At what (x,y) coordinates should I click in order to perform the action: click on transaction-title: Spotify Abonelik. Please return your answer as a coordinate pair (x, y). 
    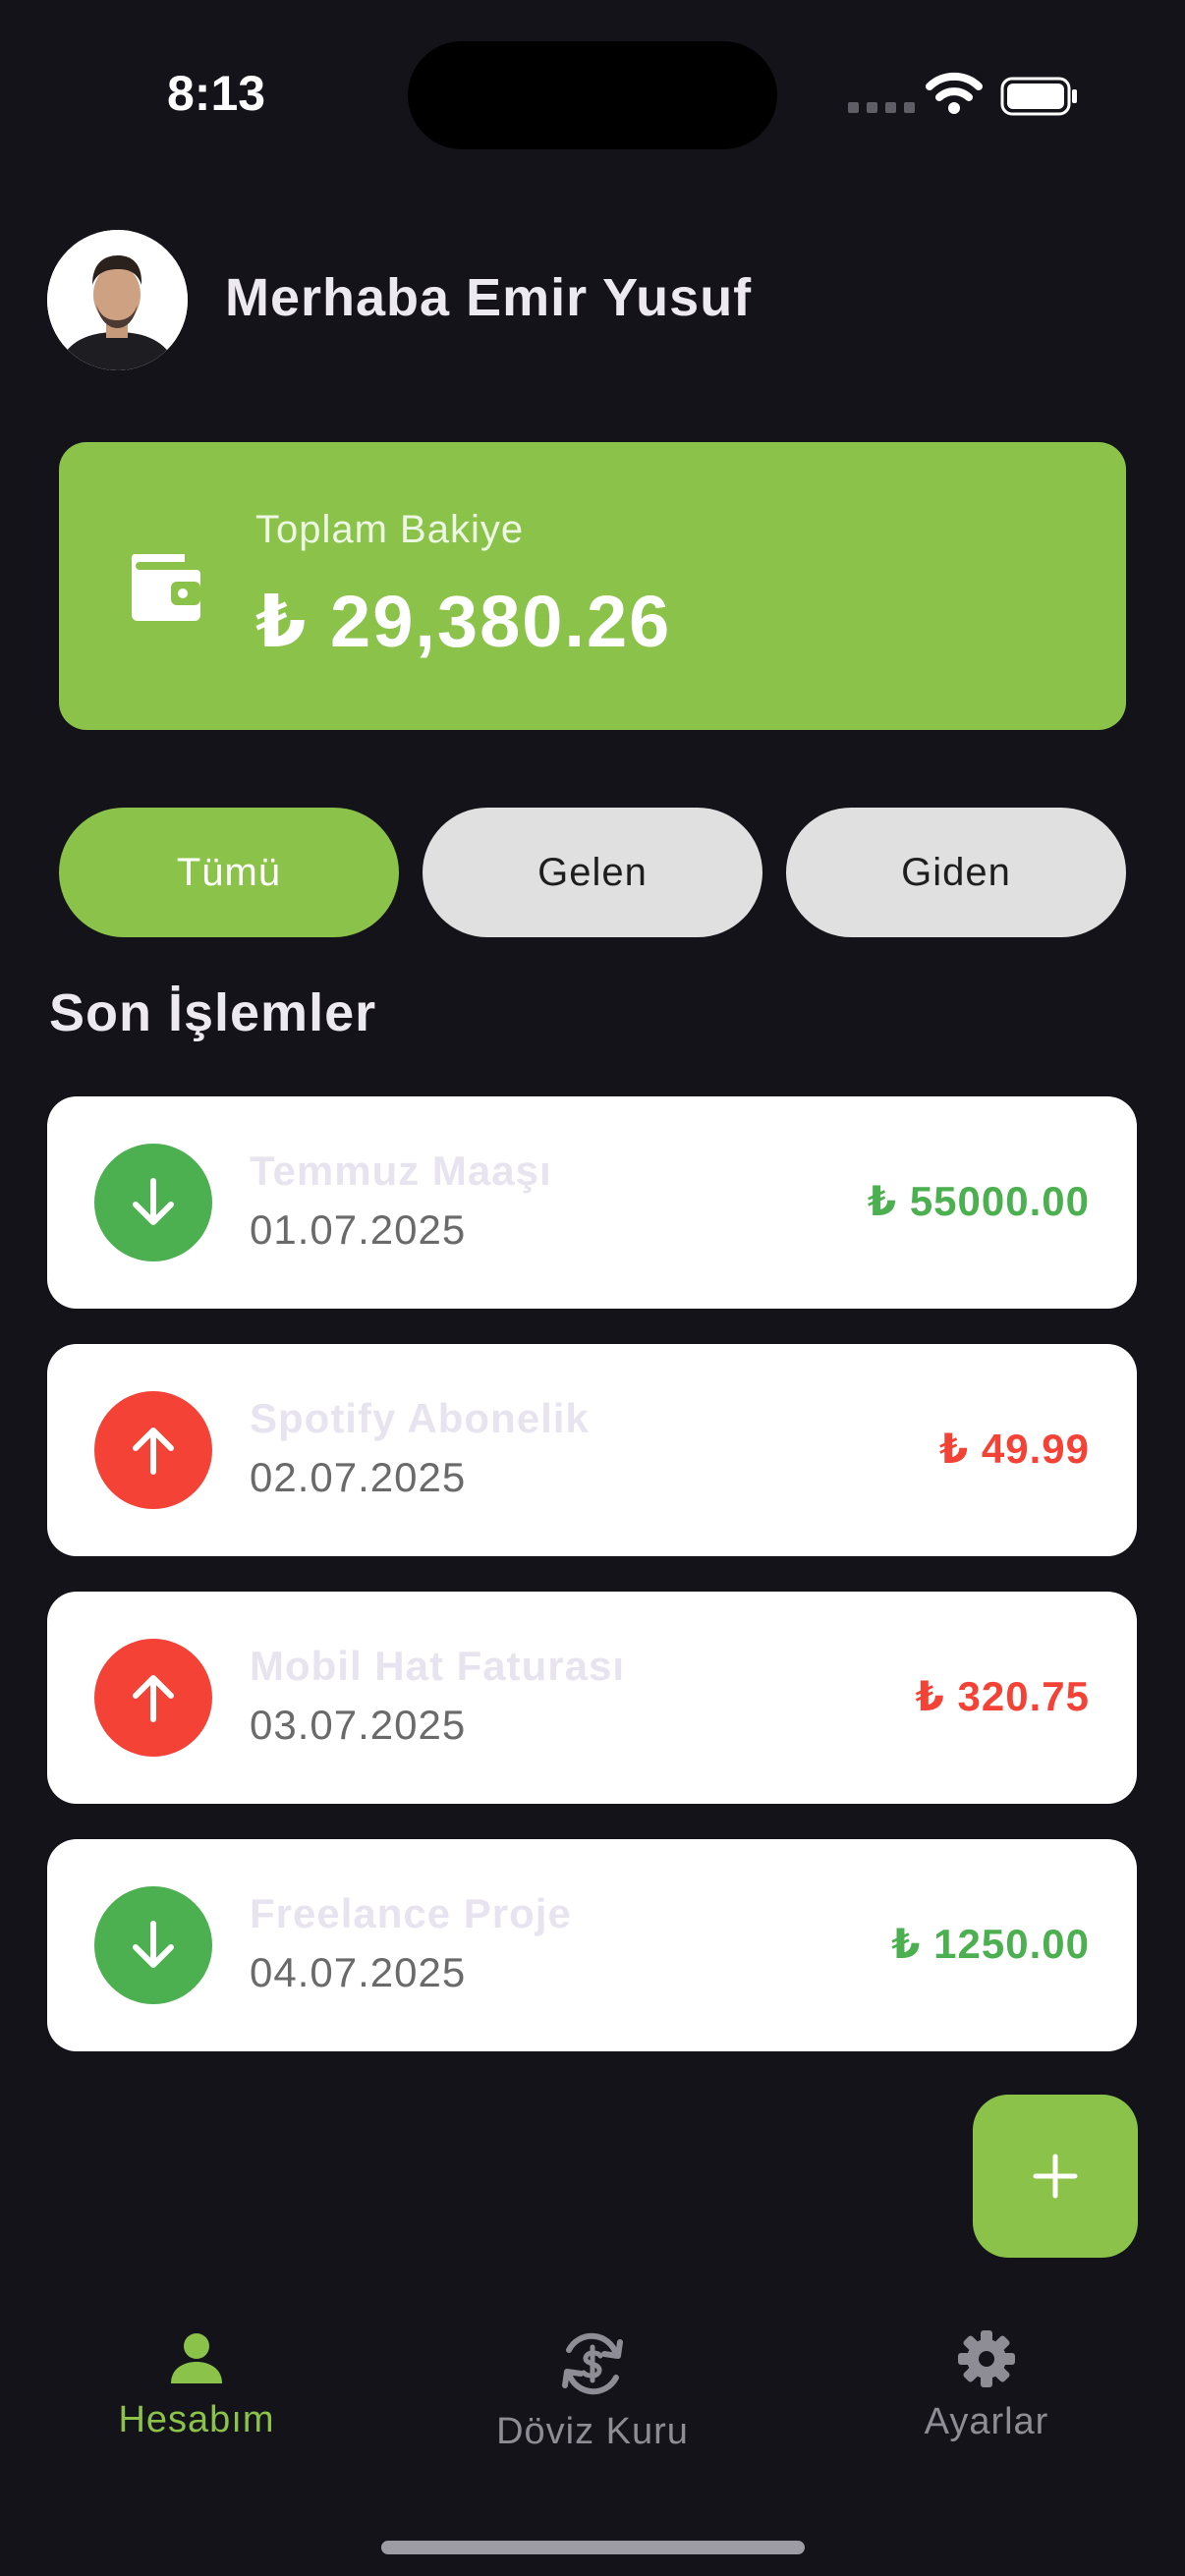
    Looking at the image, I should click on (420, 1418).